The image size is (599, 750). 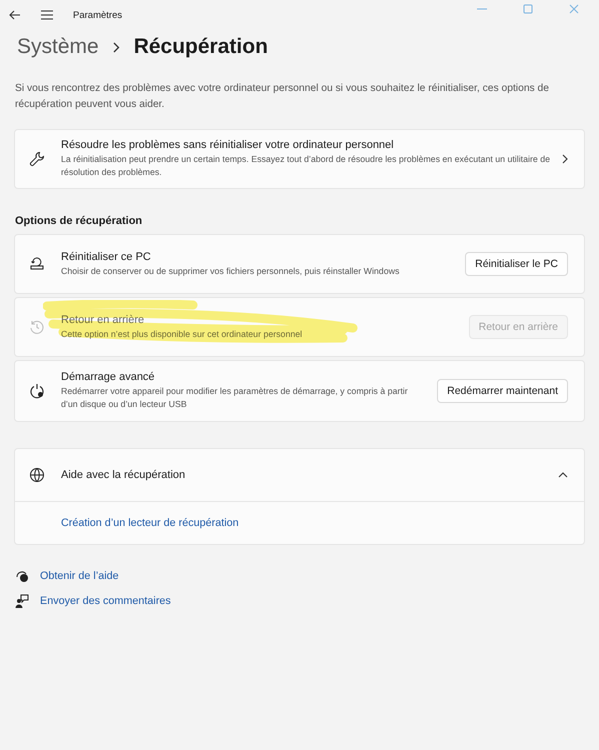 What do you see at coordinates (22, 601) in the screenshot?
I see `feedback-icon` at bounding box center [22, 601].